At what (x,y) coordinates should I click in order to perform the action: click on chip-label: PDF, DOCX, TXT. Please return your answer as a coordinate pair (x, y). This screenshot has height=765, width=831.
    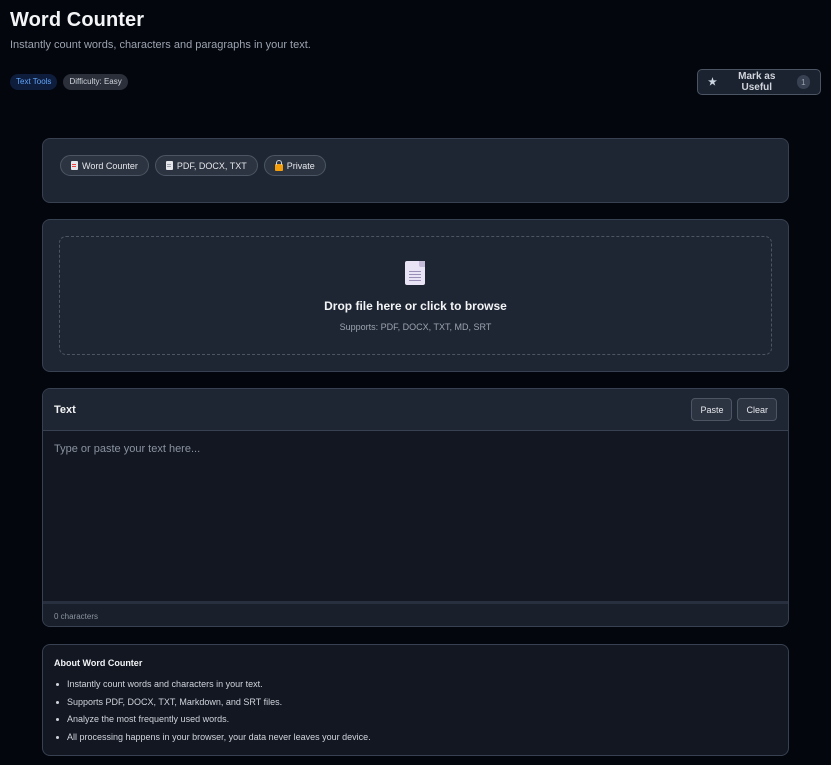
    Looking at the image, I should click on (211, 165).